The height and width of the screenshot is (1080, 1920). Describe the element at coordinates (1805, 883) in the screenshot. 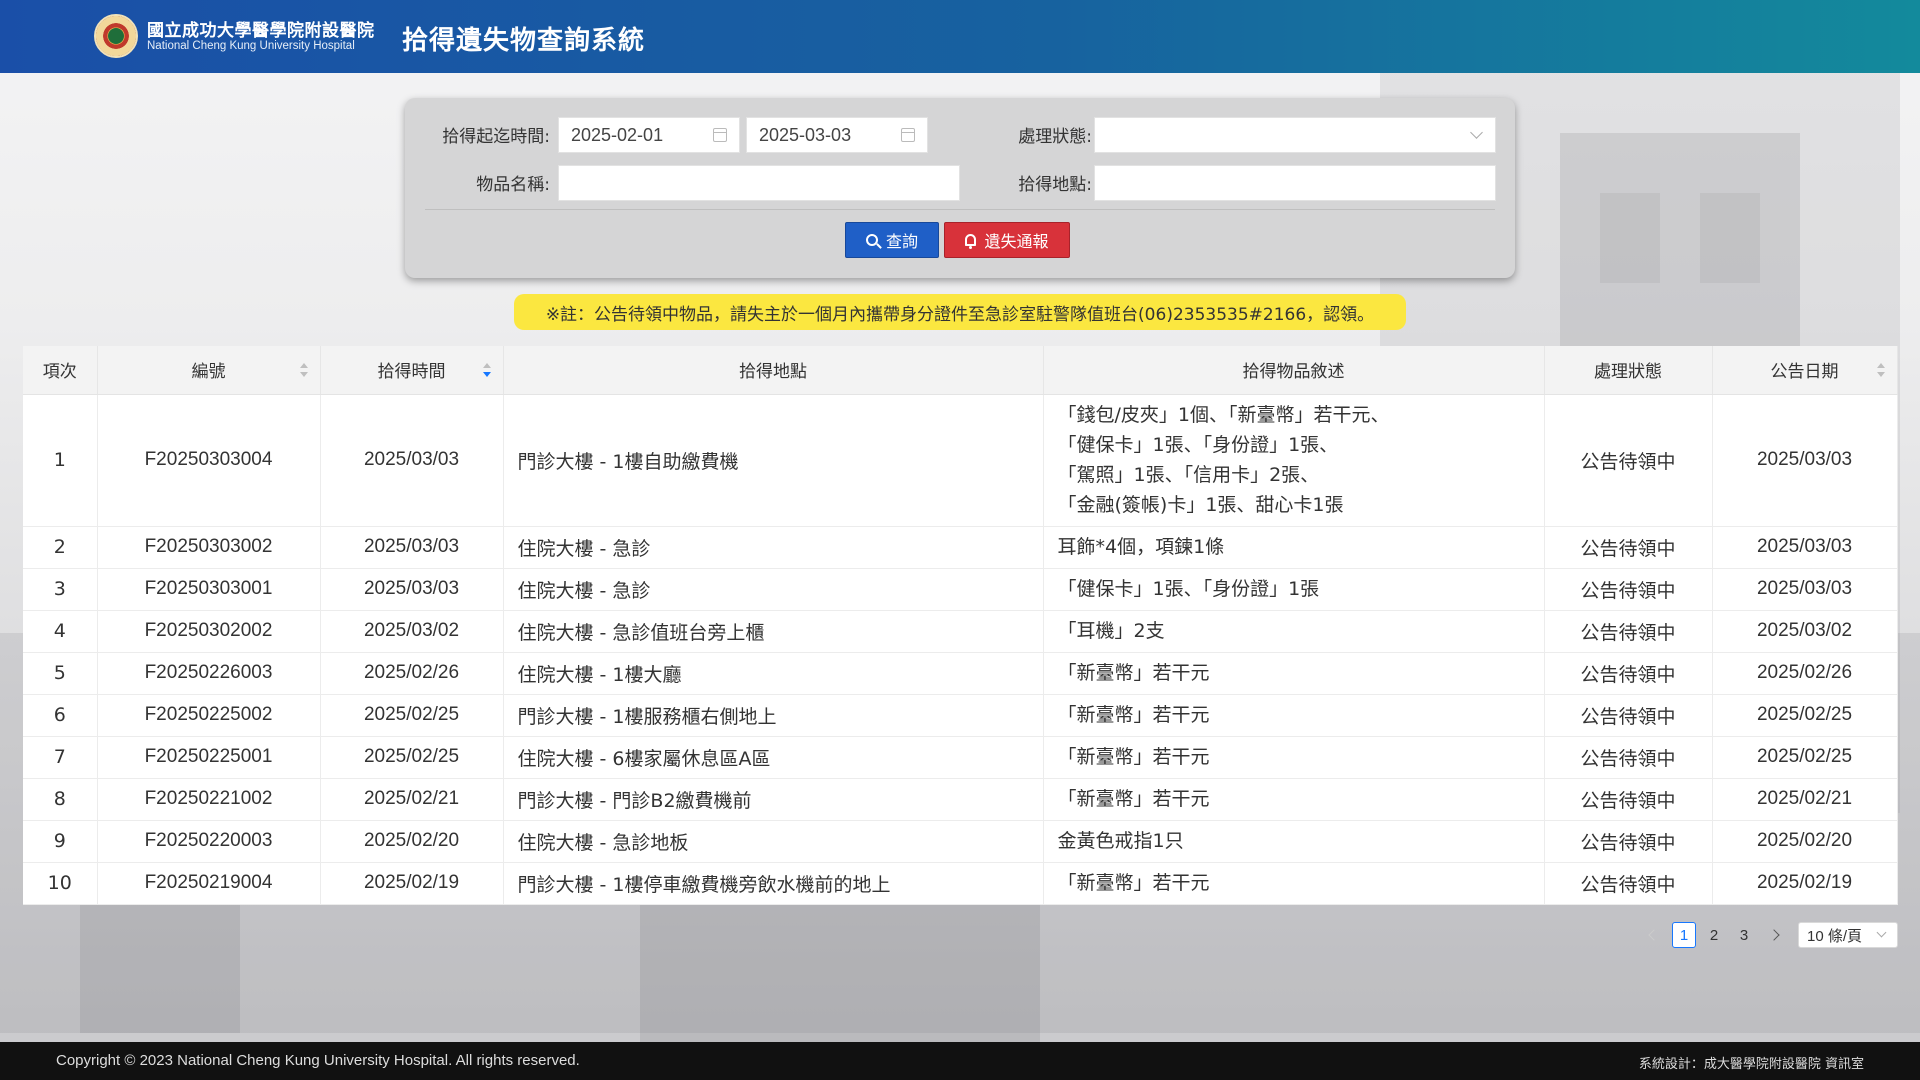

I see `row-announce-date: 2025/02/19` at that location.